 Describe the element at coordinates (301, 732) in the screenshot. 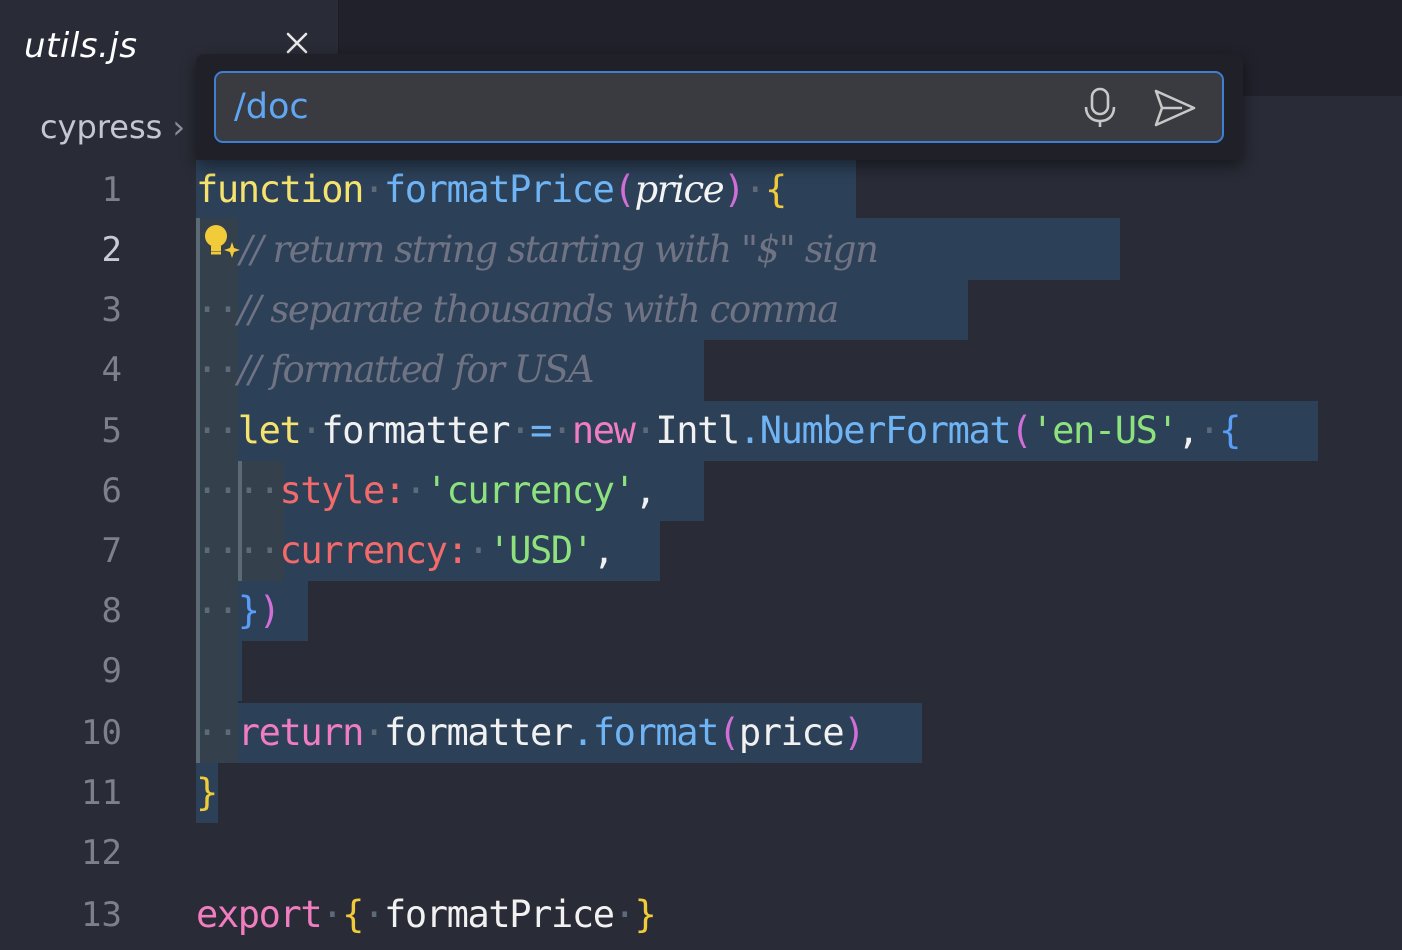

I see `token-keyword: return` at that location.